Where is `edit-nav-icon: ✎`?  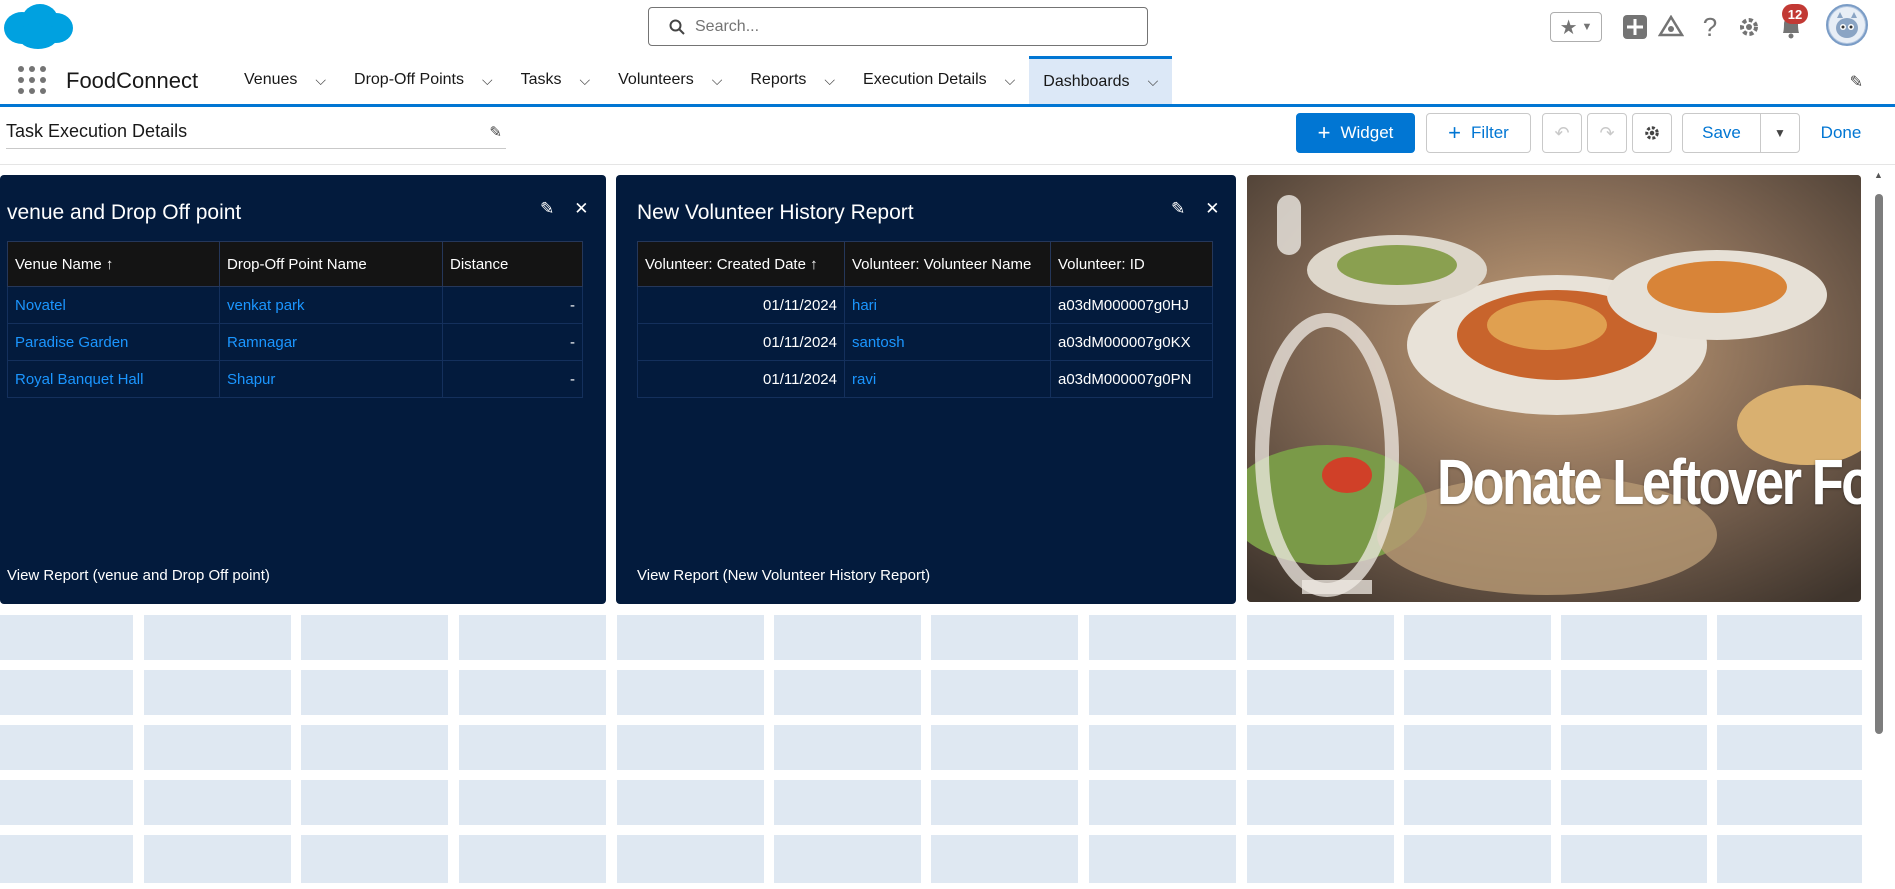
edit-nav-icon: ✎ is located at coordinates (1856, 82).